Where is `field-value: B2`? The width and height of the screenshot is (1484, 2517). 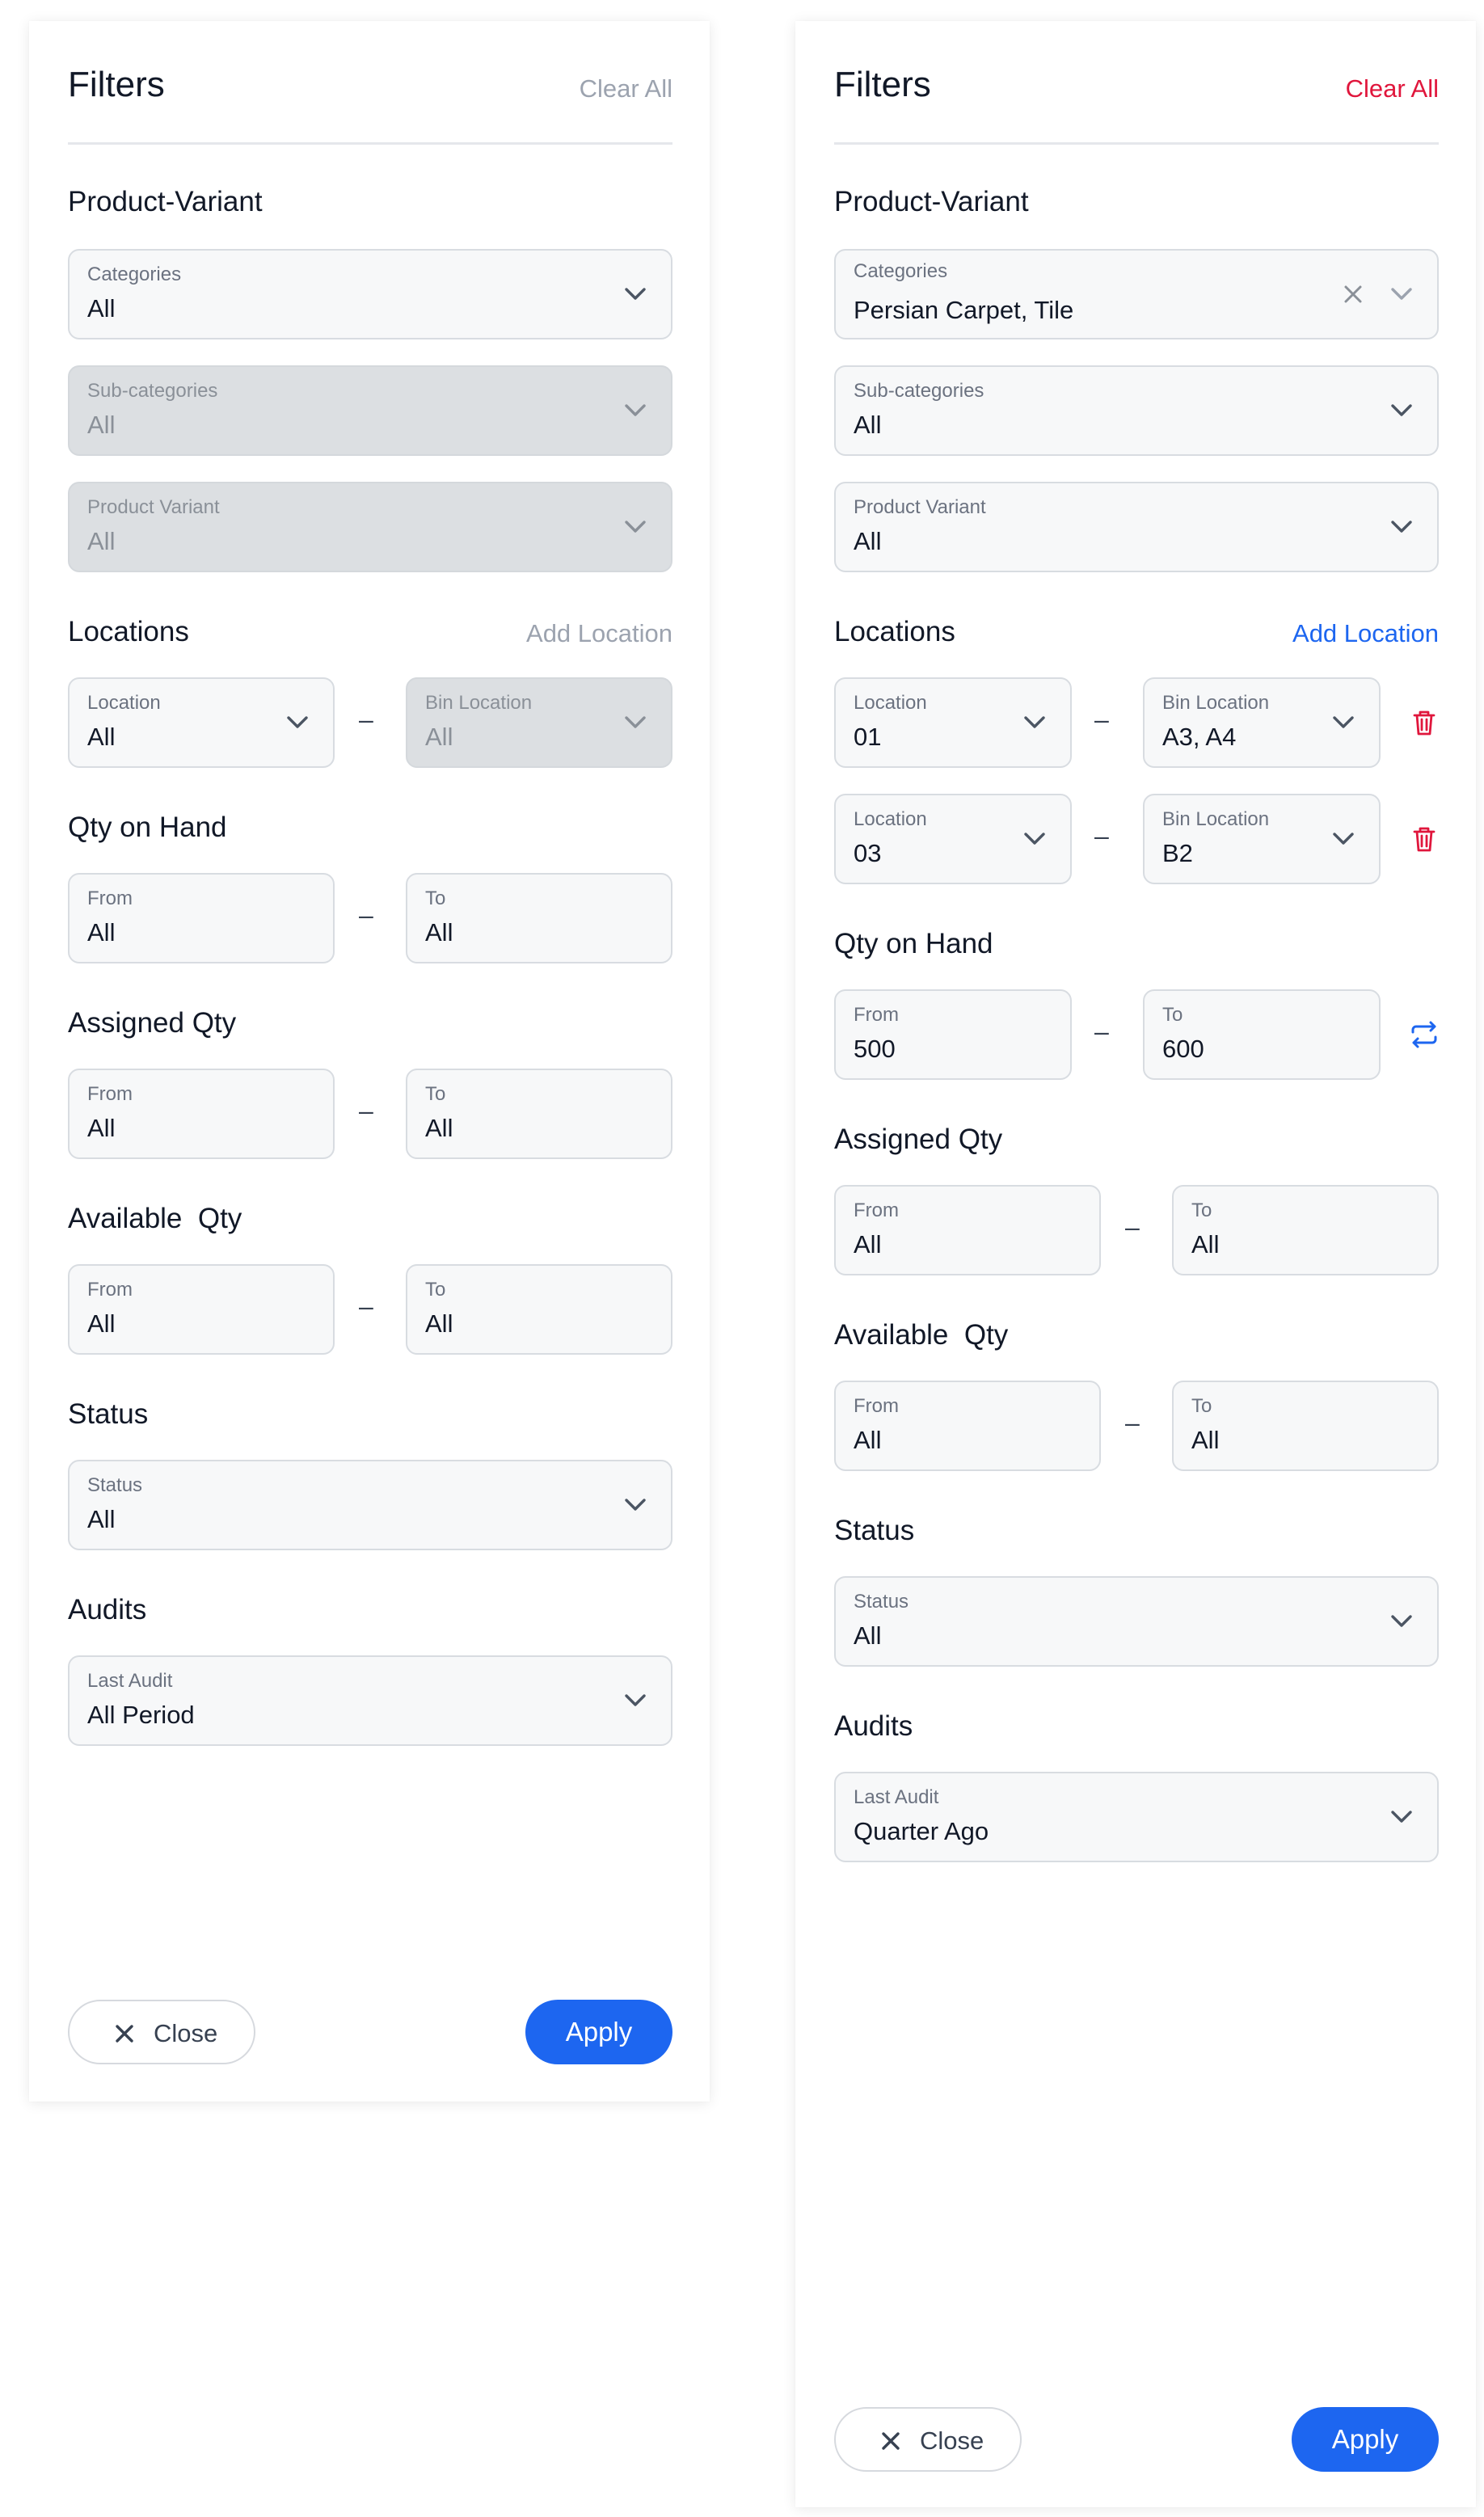 field-value: B2 is located at coordinates (1177, 853).